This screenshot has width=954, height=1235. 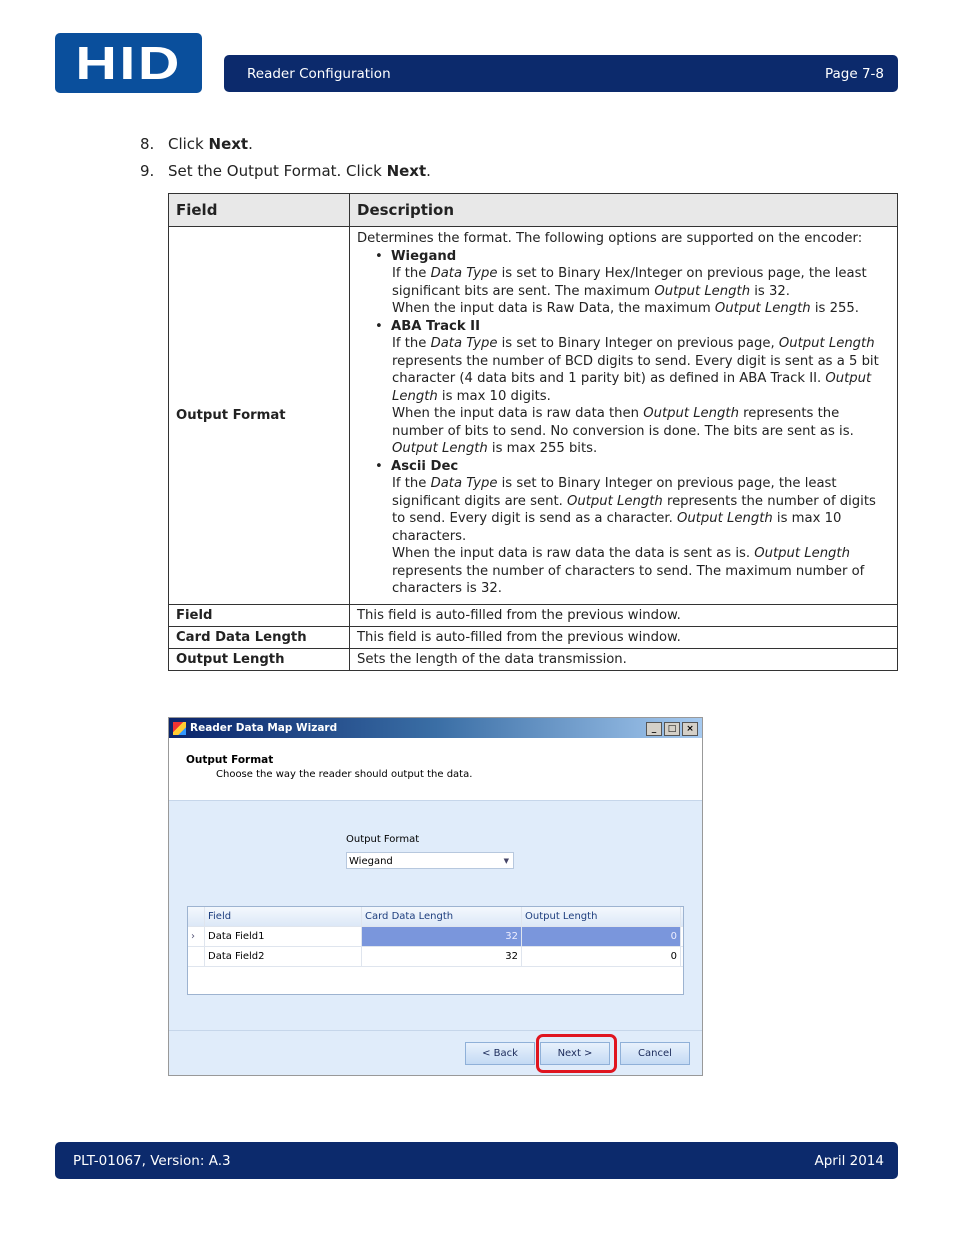 What do you see at coordinates (854, 73) in the screenshot?
I see `page-number: Page 7-8` at bounding box center [854, 73].